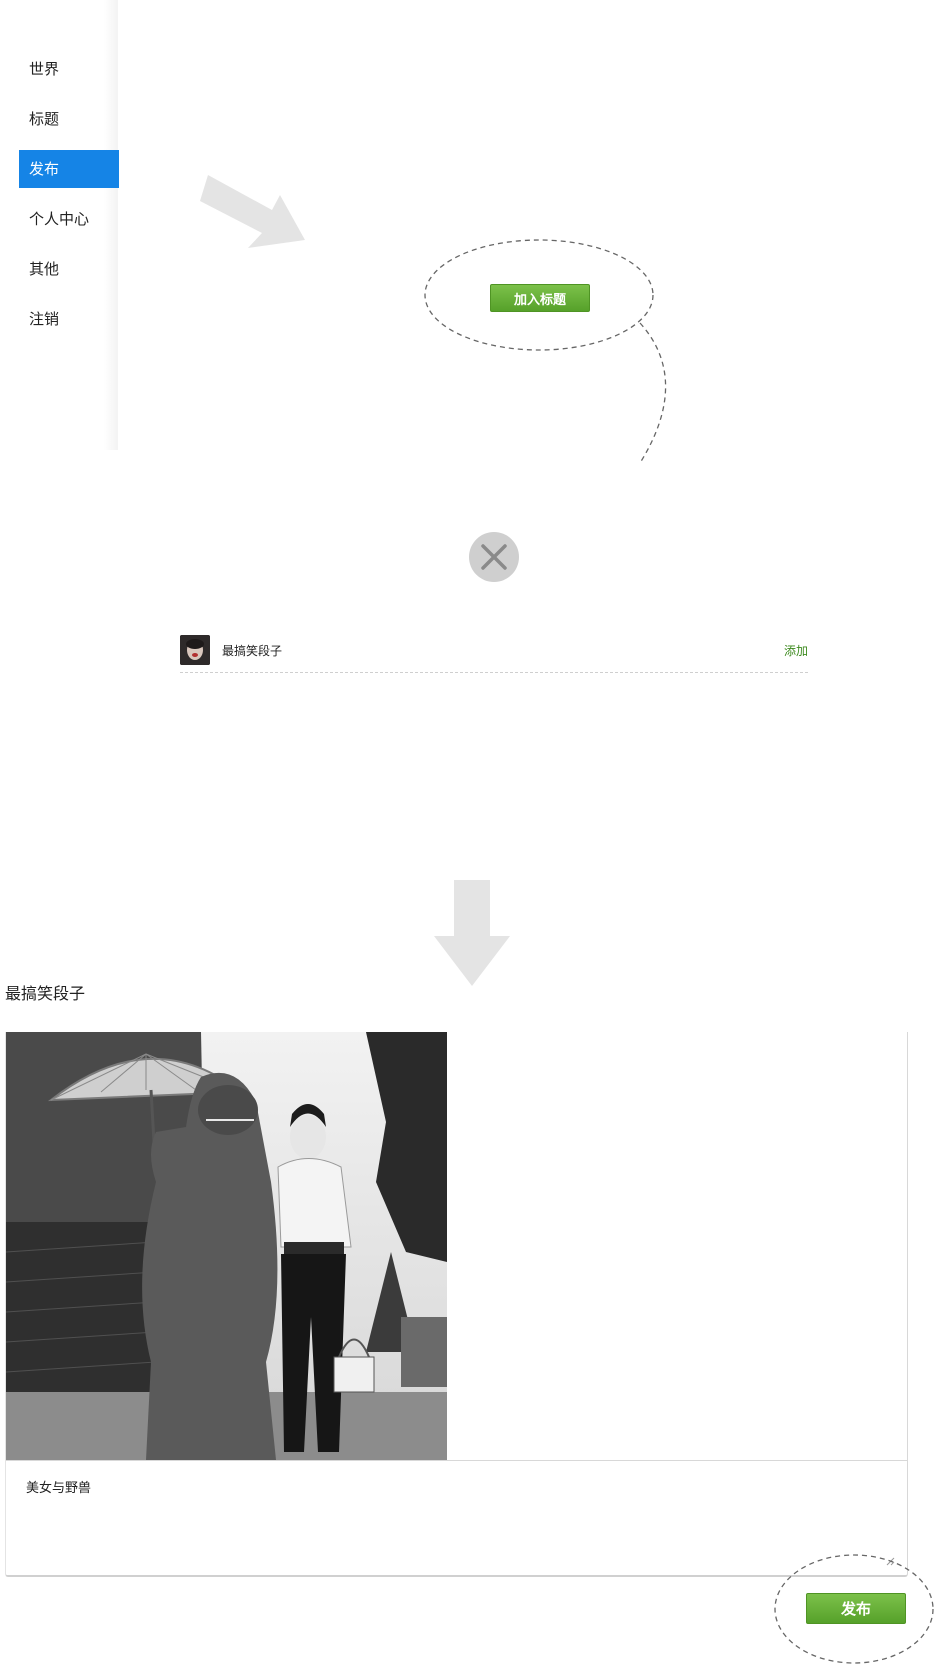 The height and width of the screenshot is (1675, 942). Describe the element at coordinates (59, 1488) in the screenshot. I see `caption-text: 美女与野兽` at that location.